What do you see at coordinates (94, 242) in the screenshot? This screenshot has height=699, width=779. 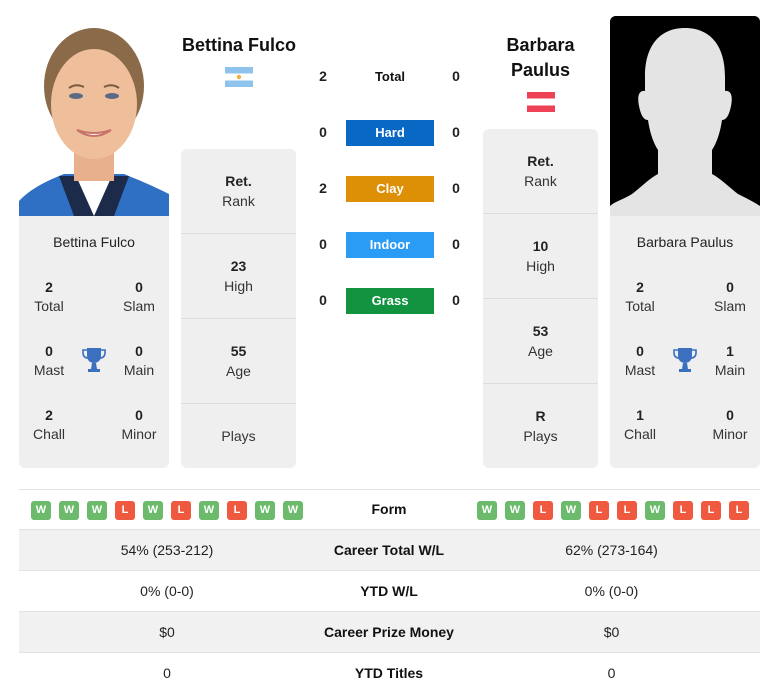 I see `player1-card-name: Bettina Fulco` at bounding box center [94, 242].